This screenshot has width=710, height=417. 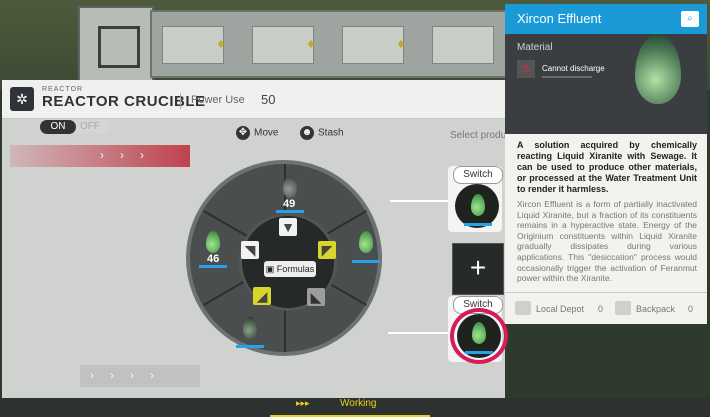 What do you see at coordinates (656, 309) in the screenshot?
I see `backpack-label: Backpack` at bounding box center [656, 309].